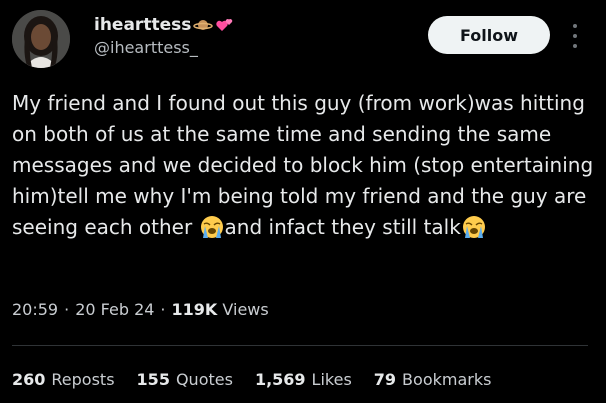 This screenshot has width=606, height=403. I want to click on views-count: 119K, so click(194, 309).